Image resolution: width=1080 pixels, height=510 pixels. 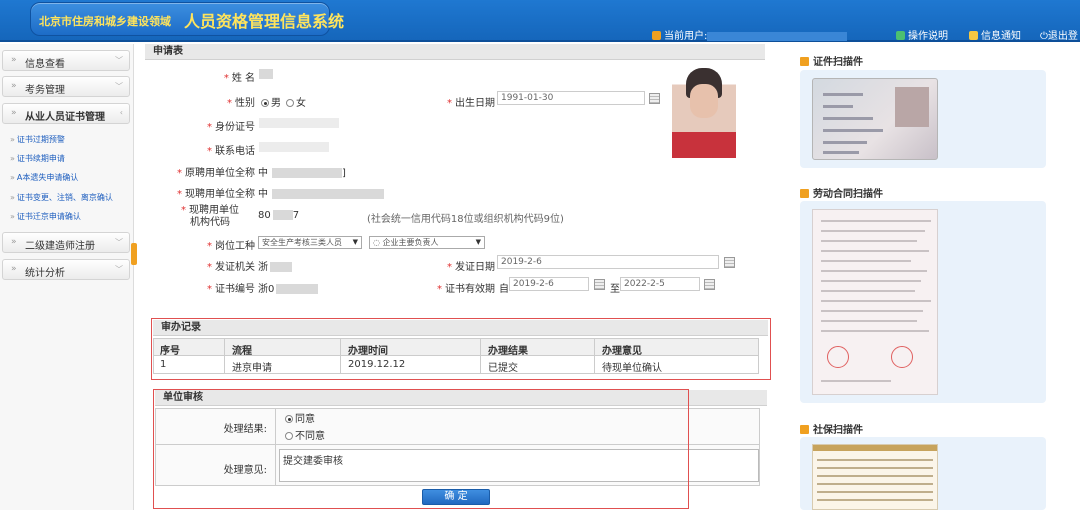 I want to click on birth-date-input: 1991-01-30, so click(x=571, y=98).